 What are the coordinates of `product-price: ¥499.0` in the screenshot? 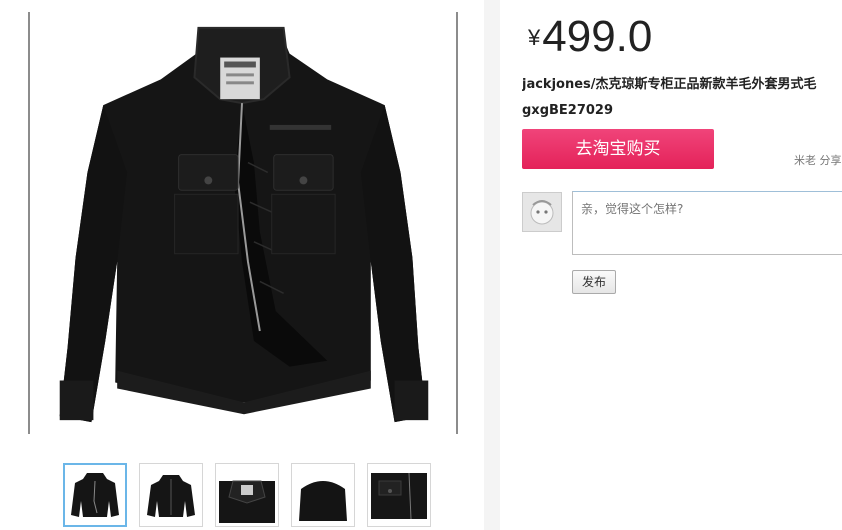 It's located at (590, 37).